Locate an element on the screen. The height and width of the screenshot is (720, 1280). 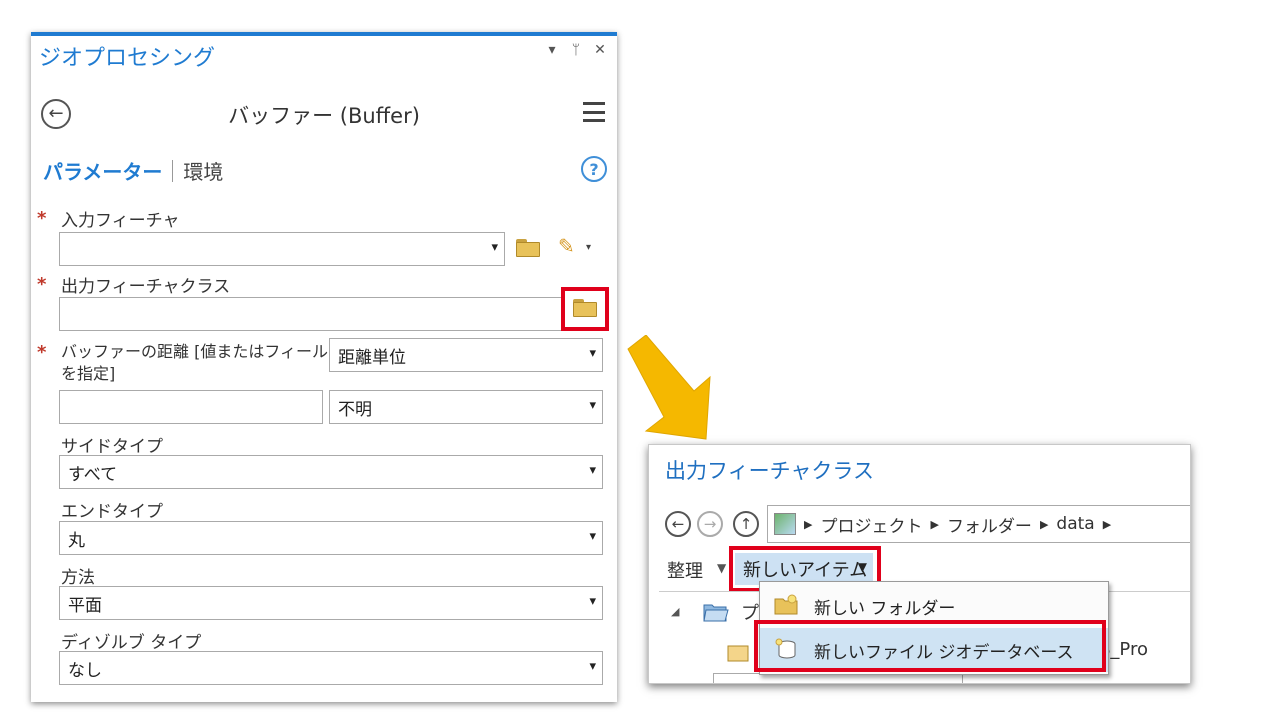
chevron-down-icon: ▼ is located at coordinates (721, 568).